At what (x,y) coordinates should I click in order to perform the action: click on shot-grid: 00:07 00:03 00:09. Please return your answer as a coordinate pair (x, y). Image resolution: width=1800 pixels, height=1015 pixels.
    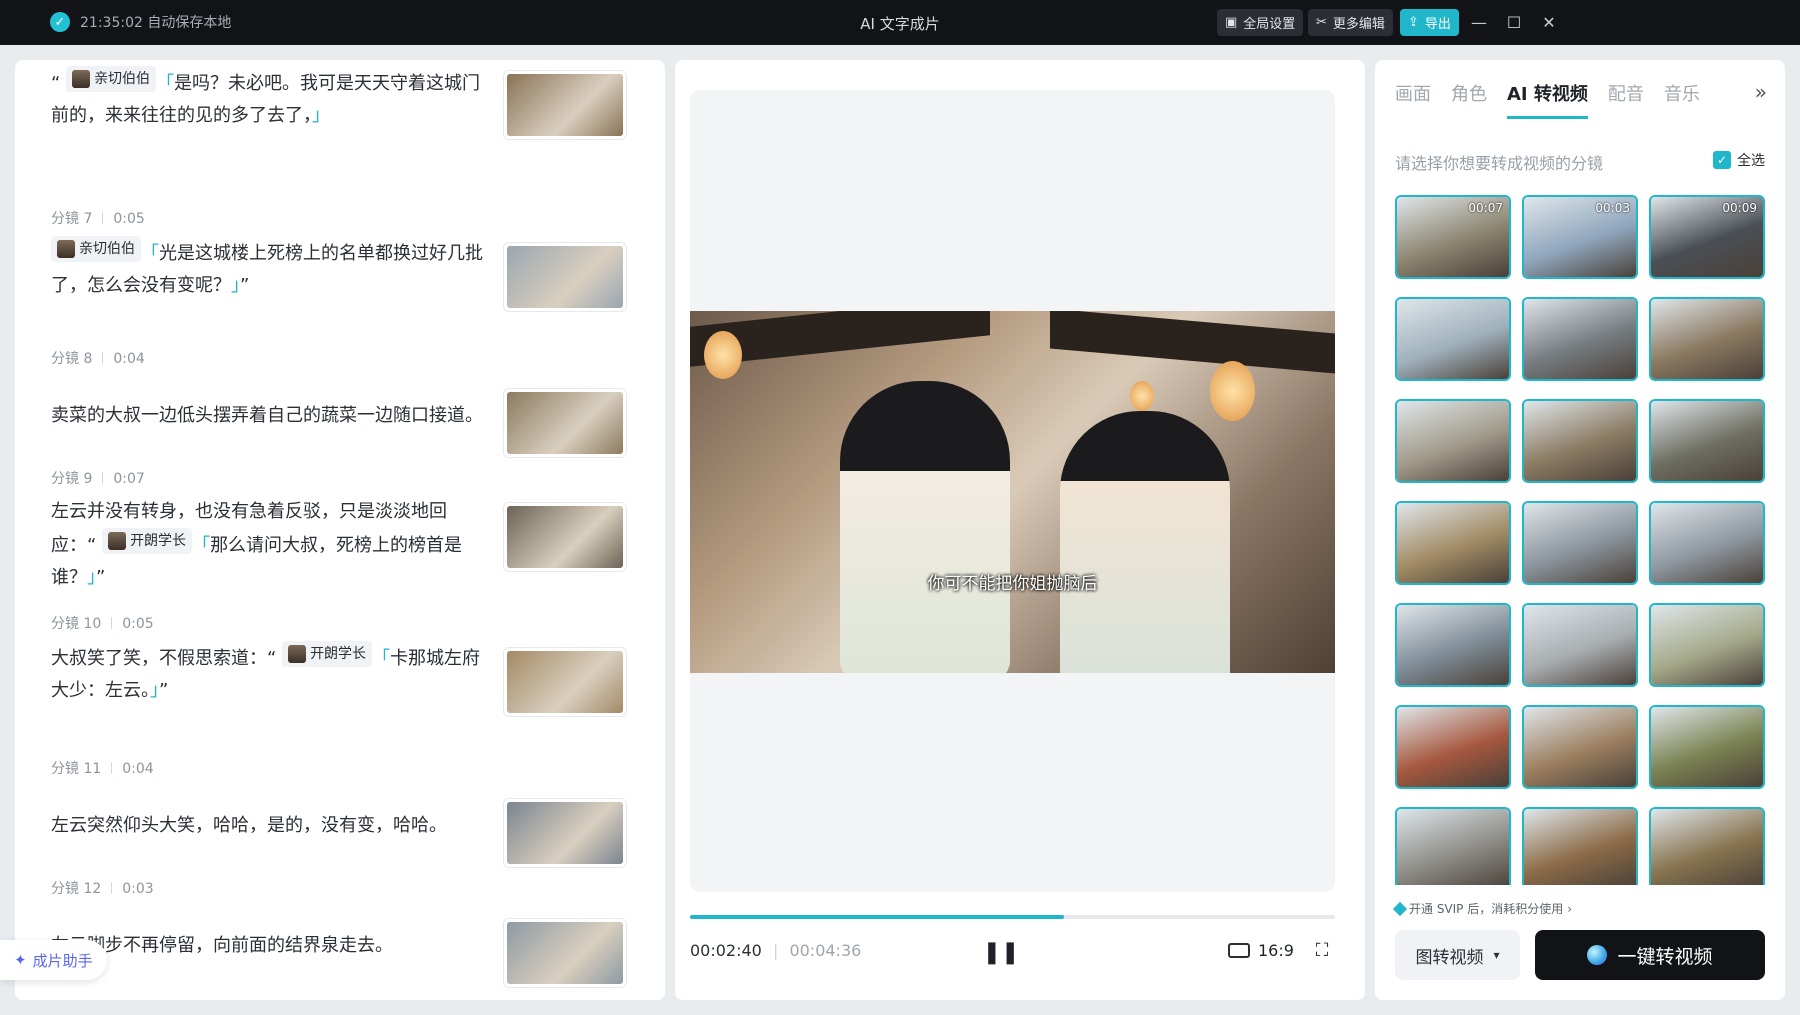
    Looking at the image, I should click on (1580, 540).